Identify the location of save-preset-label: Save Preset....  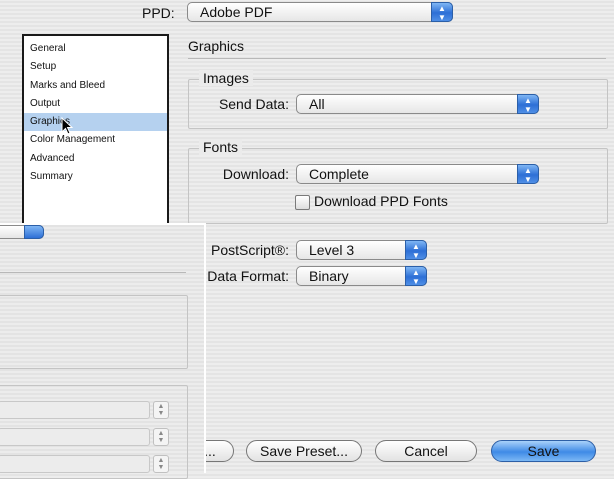
(304, 451).